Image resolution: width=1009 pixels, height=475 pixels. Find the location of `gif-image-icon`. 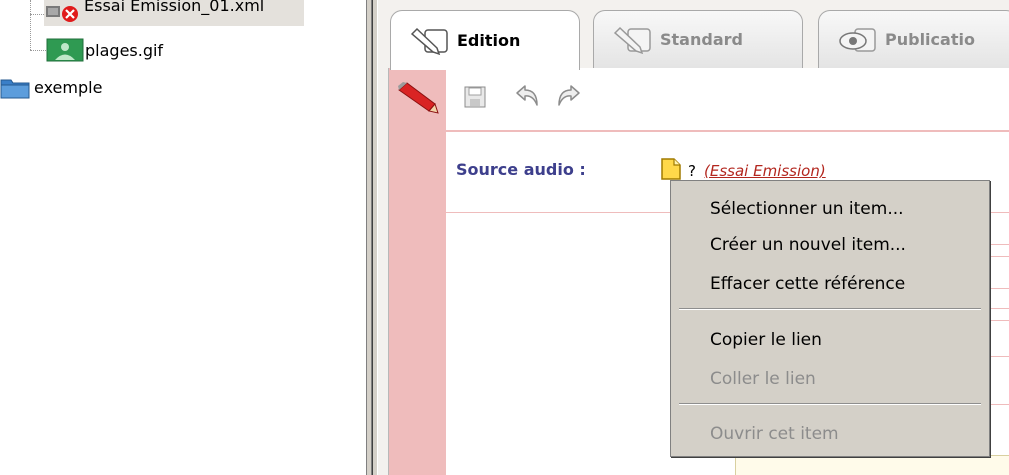

gif-image-icon is located at coordinates (65, 50).